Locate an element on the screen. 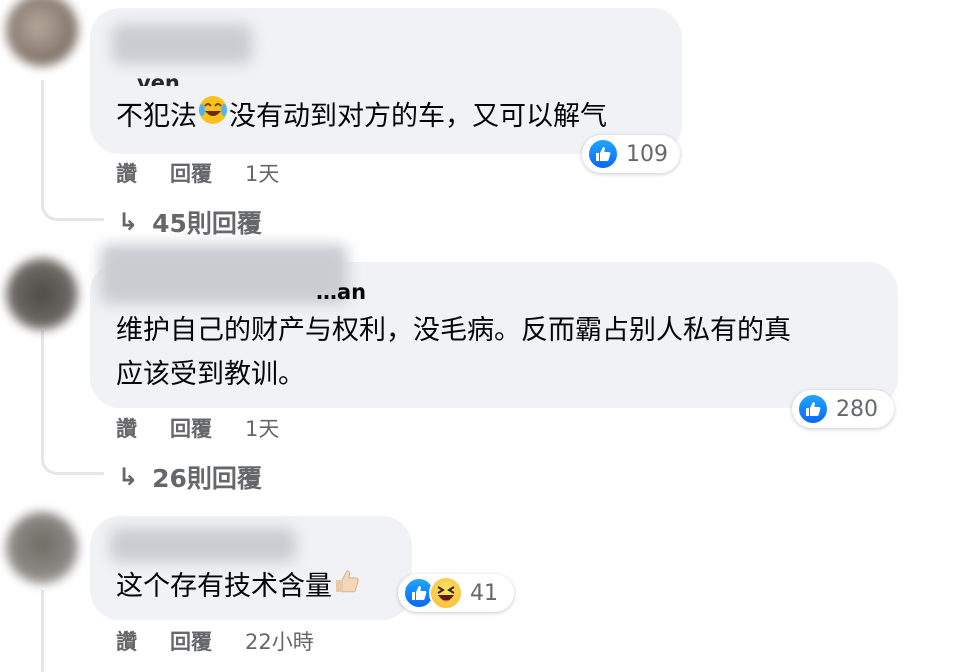 Image resolution: width=962 pixels, height=672 pixels. comment-actions: 讚 回覆 22小時 is located at coordinates (231, 641).